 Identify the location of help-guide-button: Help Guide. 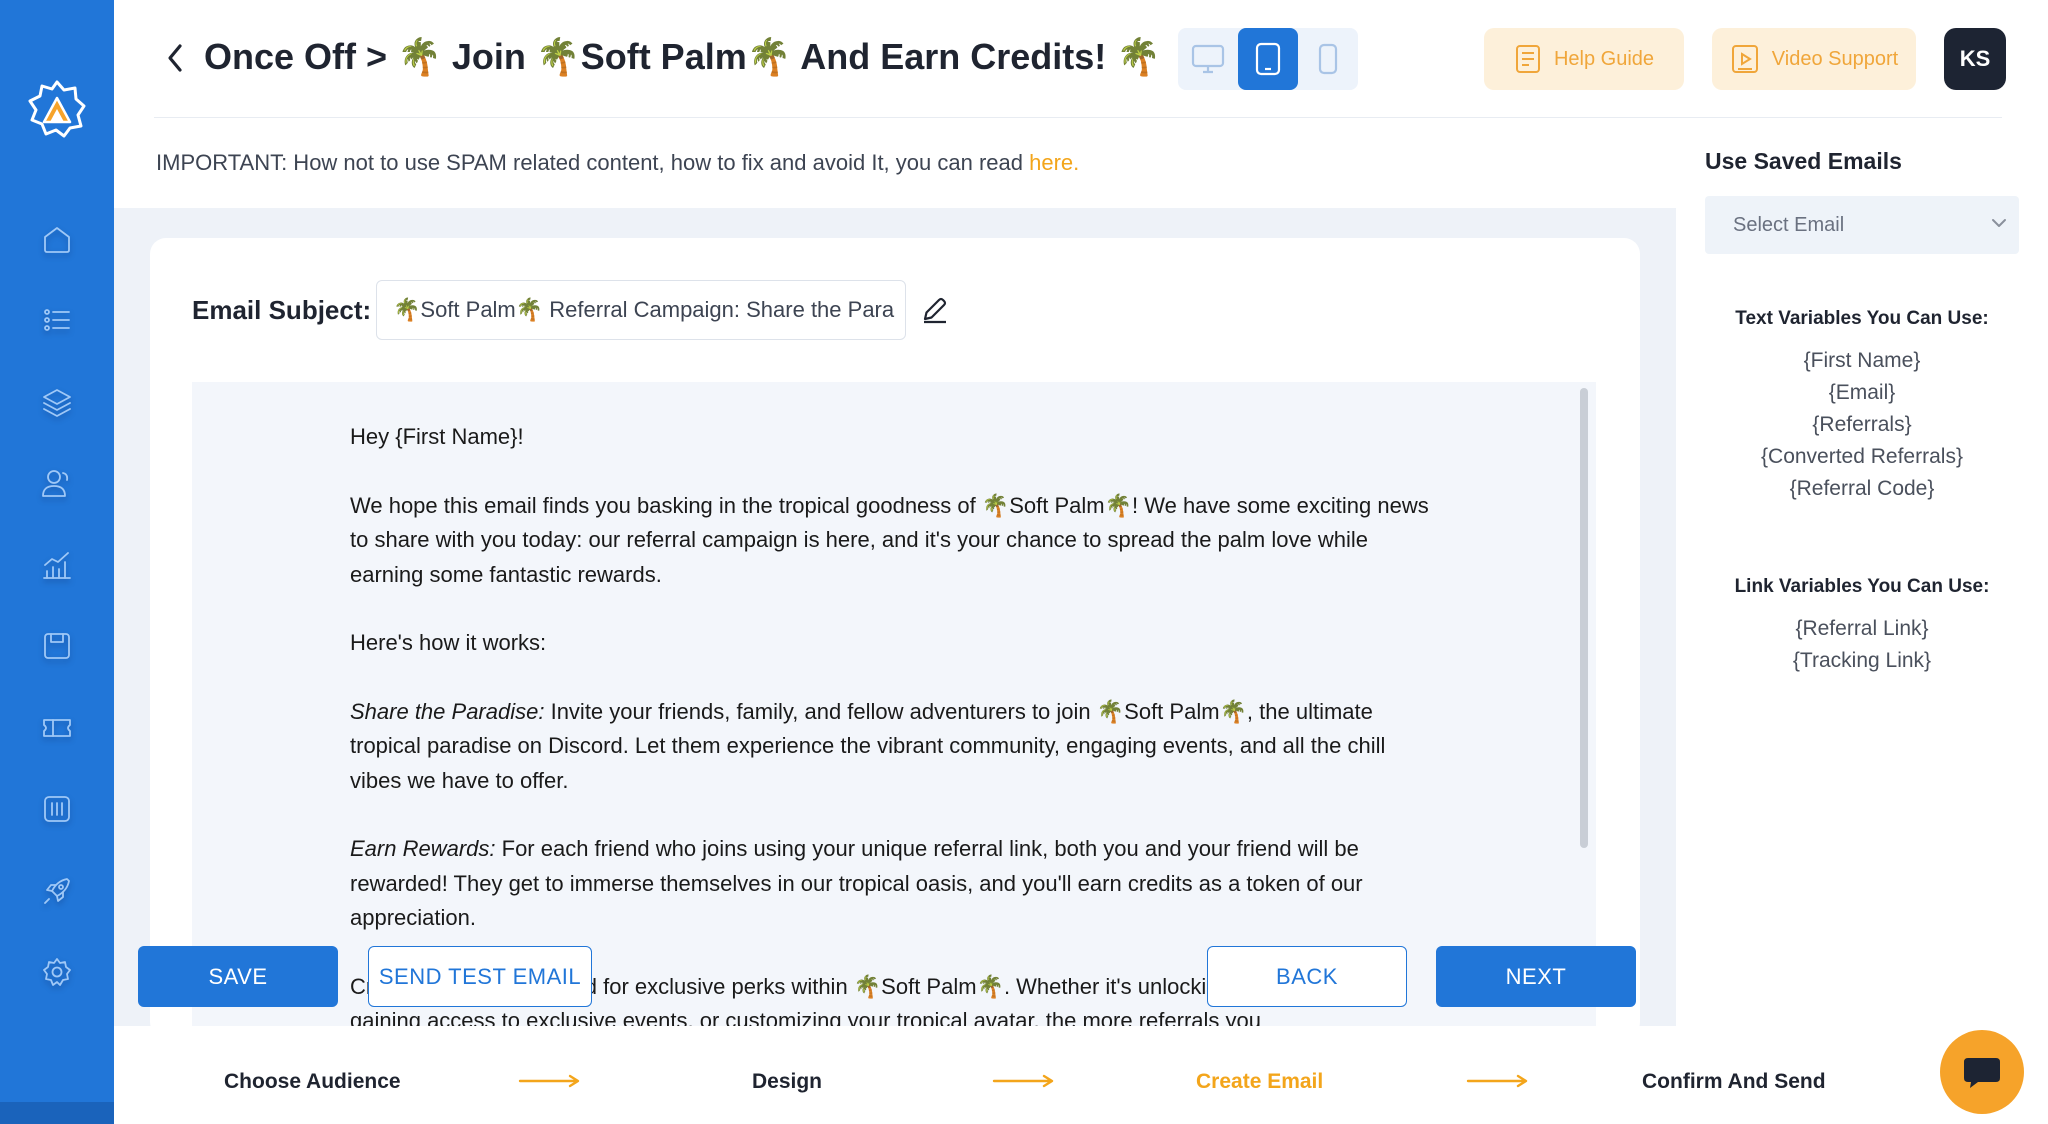
(1584, 59).